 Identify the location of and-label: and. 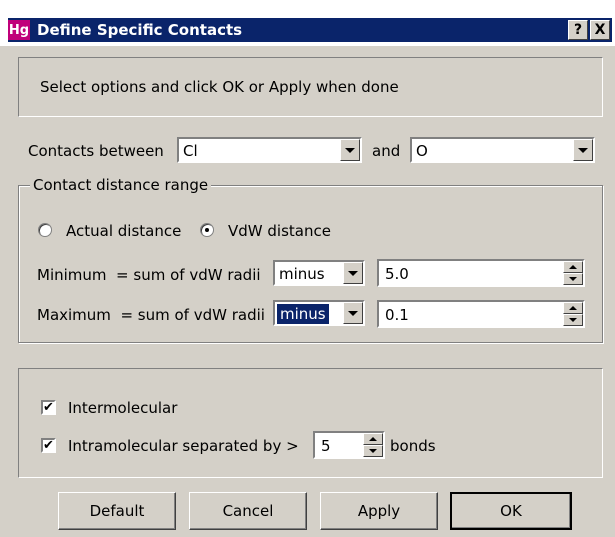
(386, 151).